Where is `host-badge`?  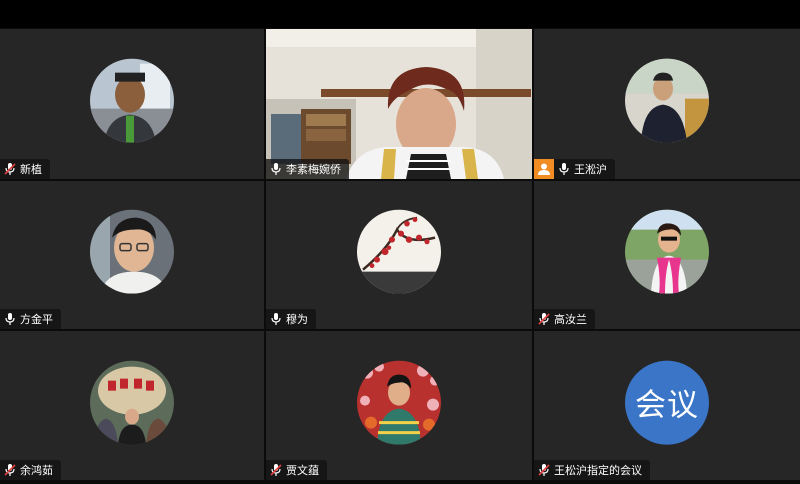
host-badge is located at coordinates (544, 169).